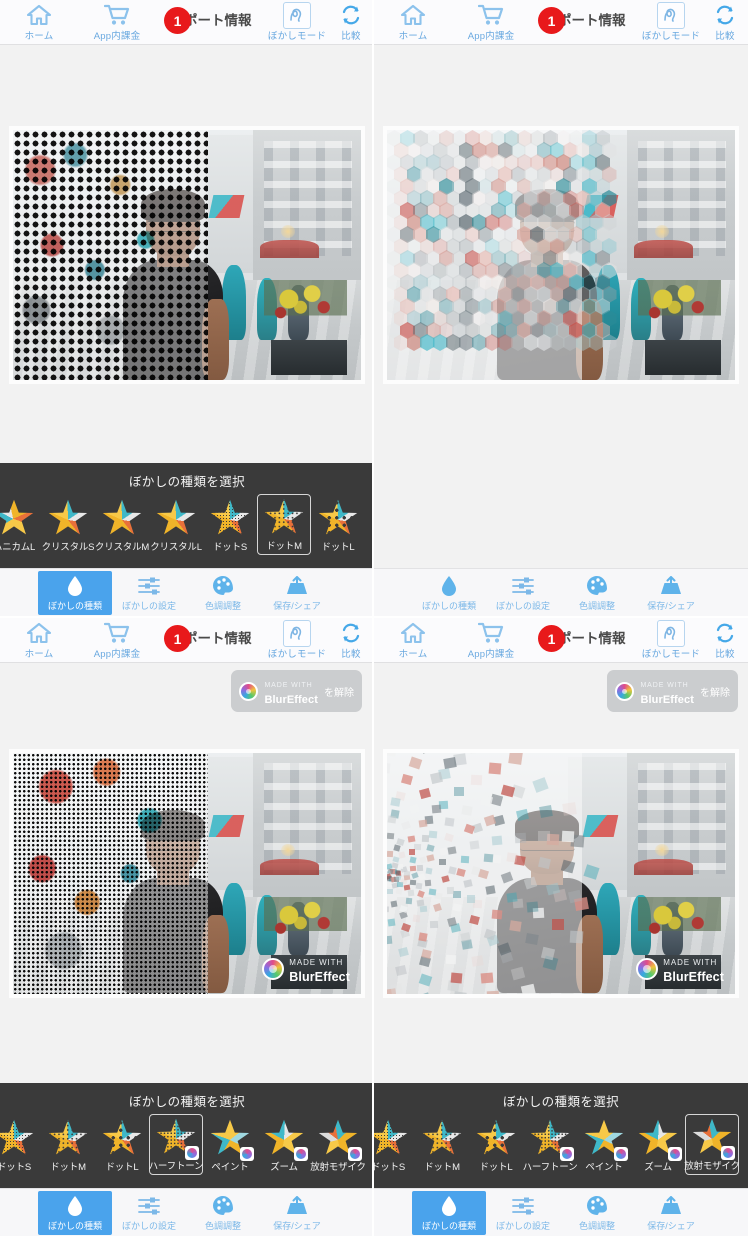  What do you see at coordinates (117, 15) in the screenshot?
I see `cart-icon` at bounding box center [117, 15].